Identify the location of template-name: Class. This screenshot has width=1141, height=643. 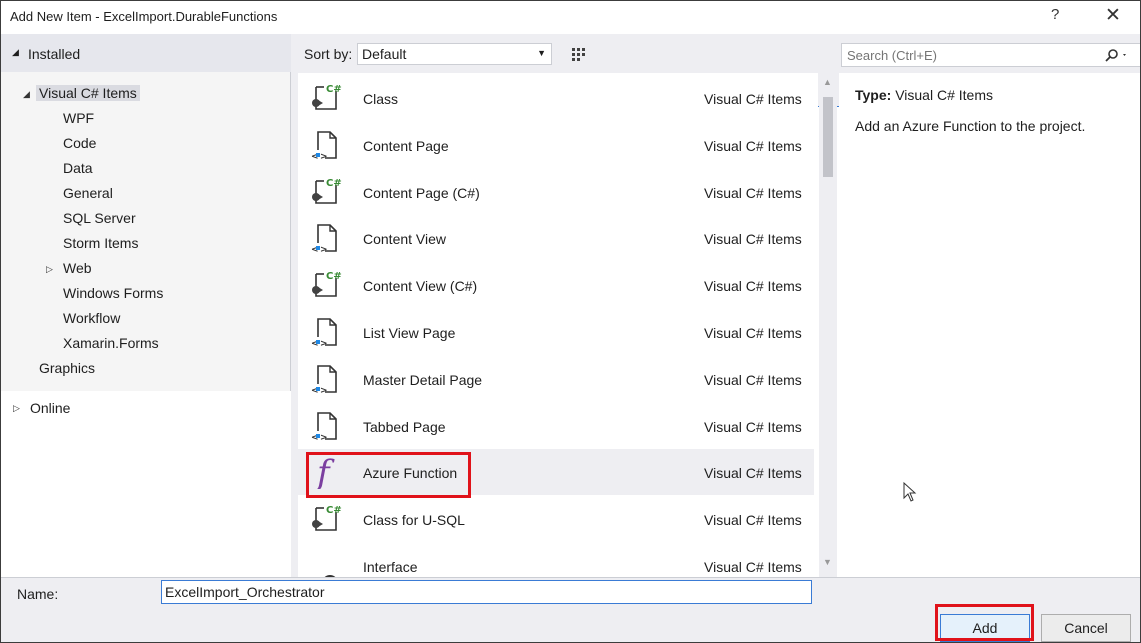
(381, 99).